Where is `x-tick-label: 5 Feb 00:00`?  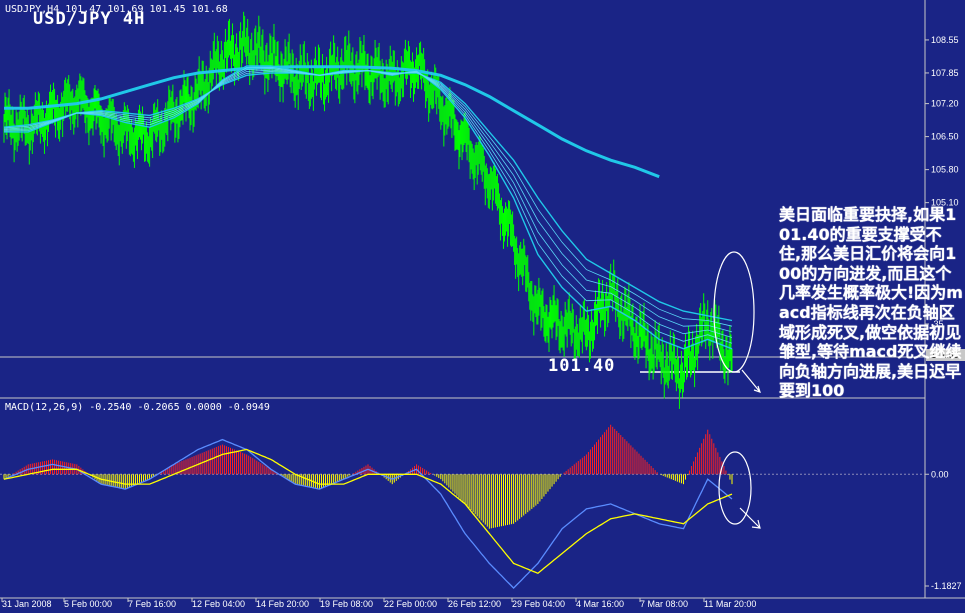
x-tick-label: 5 Feb 00:00 is located at coordinates (88, 604).